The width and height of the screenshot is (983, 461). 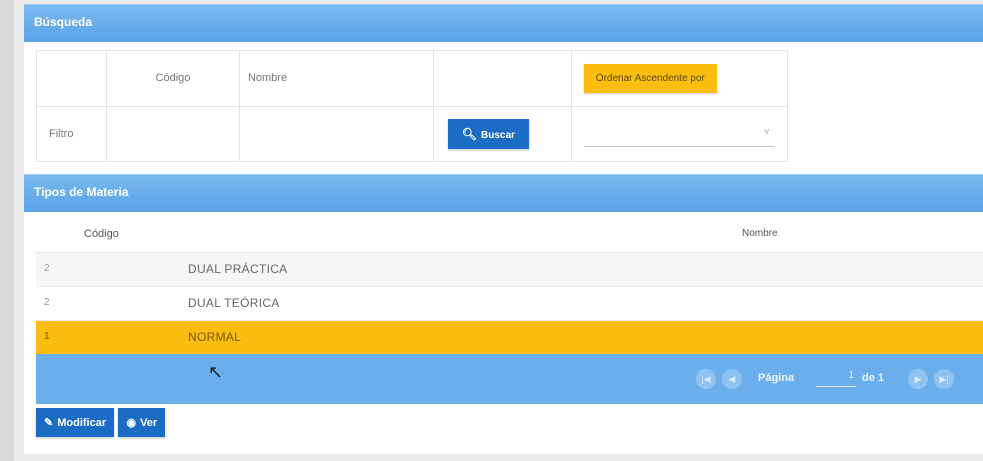 I want to click on grid-header-codigo: Código, so click(x=101, y=234).